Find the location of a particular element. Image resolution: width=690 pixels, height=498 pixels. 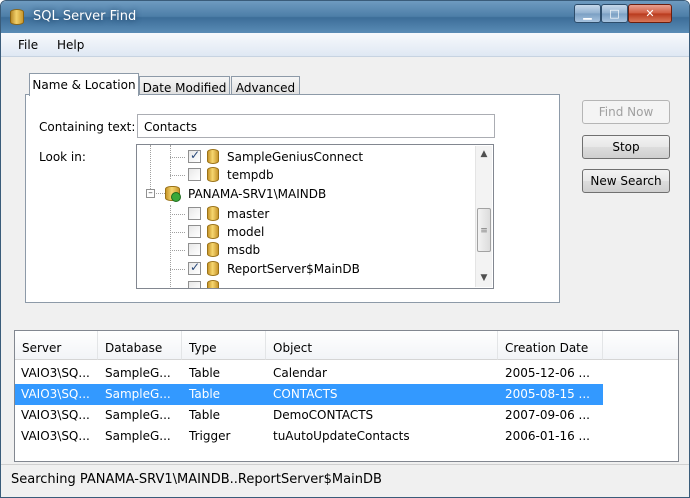

close-button: ✕ is located at coordinates (650, 13).